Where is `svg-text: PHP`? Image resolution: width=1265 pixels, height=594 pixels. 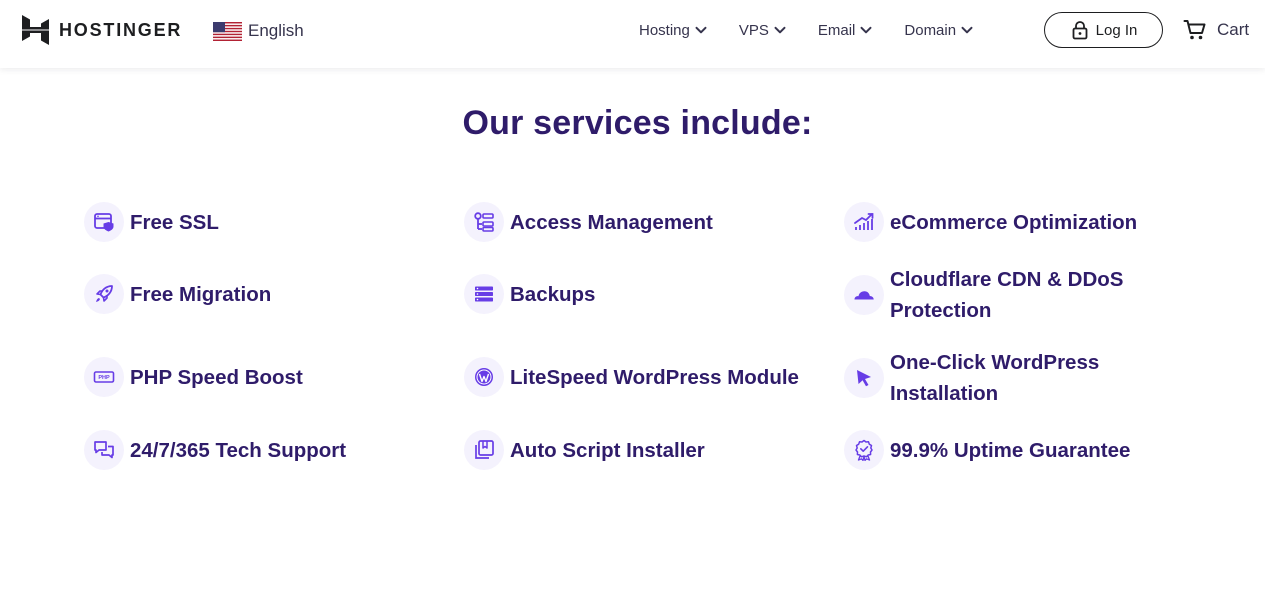 svg-text: PHP is located at coordinates (104, 378).